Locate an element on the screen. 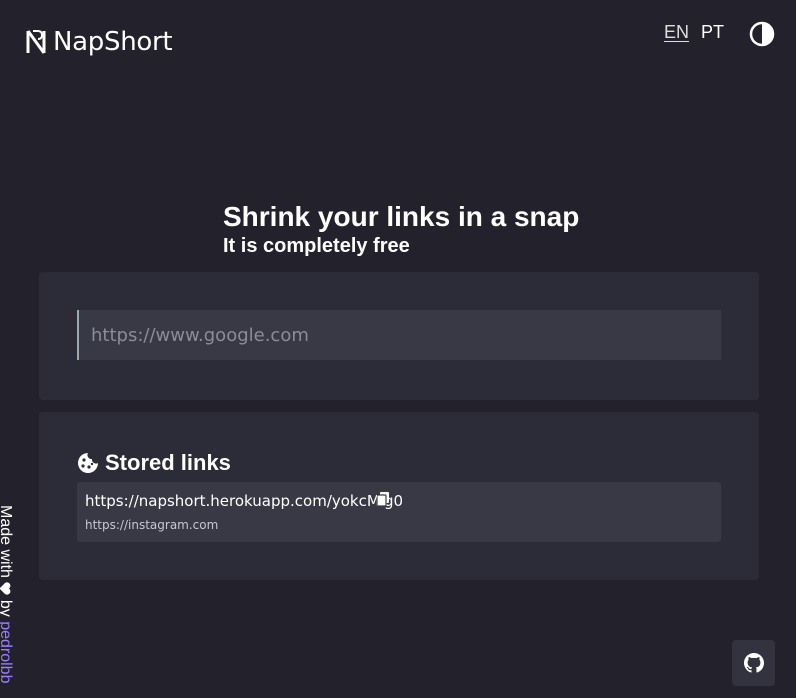 This screenshot has width=796, height=698. hero-subtitle: It is completely free is located at coordinates (316, 246).